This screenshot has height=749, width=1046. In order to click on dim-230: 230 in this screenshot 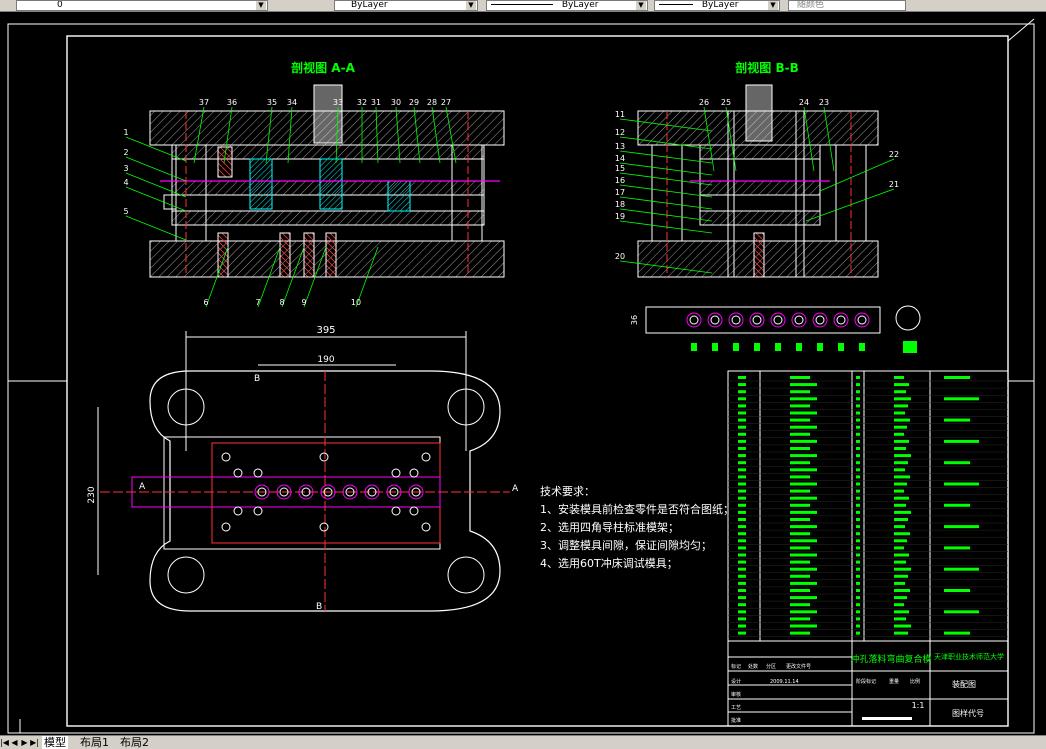, I will do `click(92, 494)`.